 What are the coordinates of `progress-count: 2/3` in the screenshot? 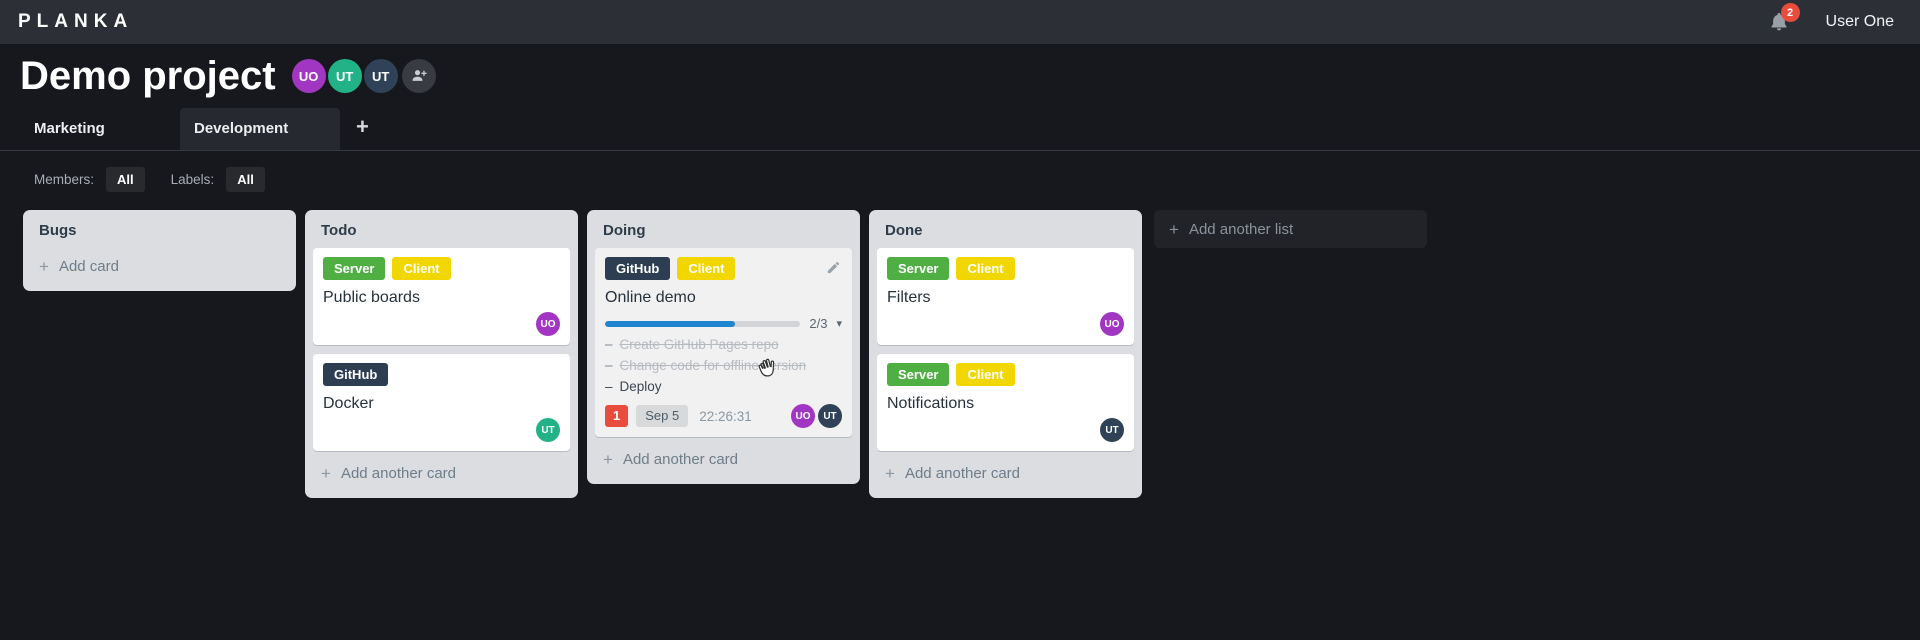 It's located at (818, 323).